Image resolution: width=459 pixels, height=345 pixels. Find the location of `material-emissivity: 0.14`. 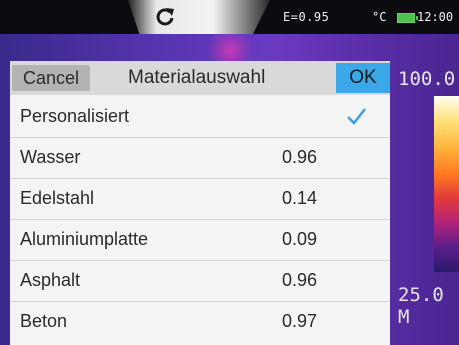

material-emissivity: 0.14 is located at coordinates (300, 198).